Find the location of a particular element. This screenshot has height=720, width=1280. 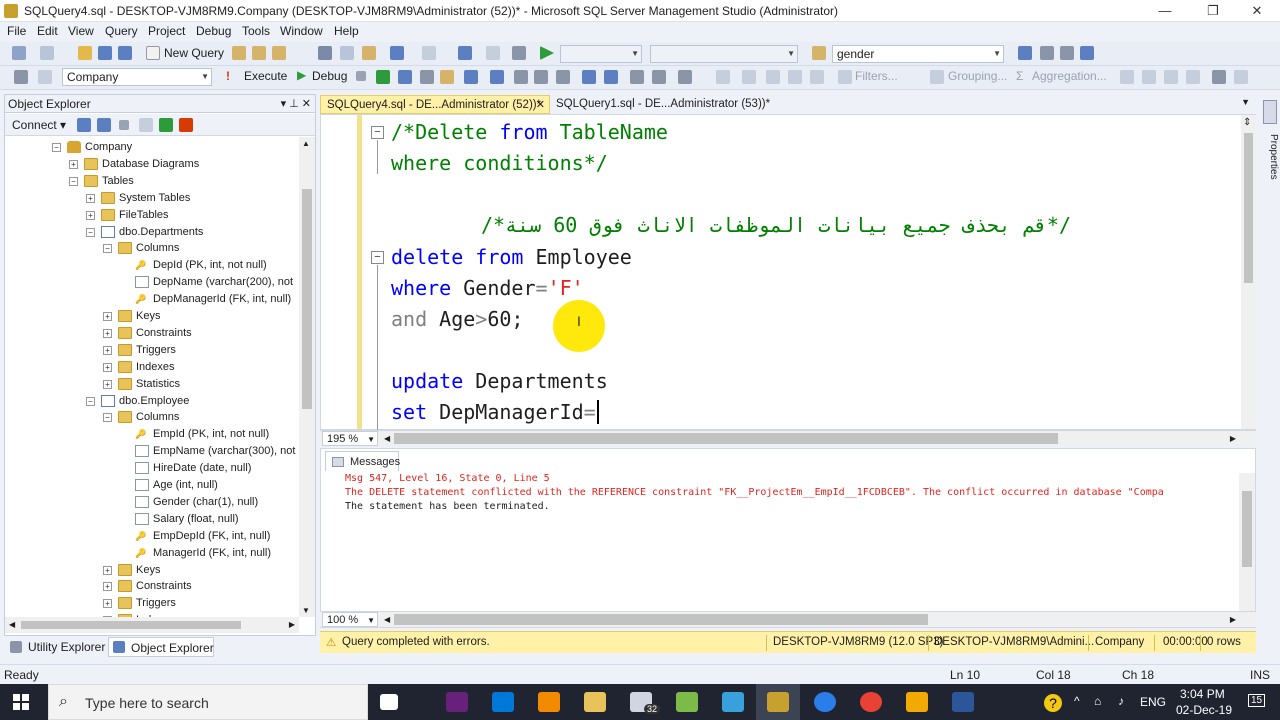

results-text-icon is located at coordinates (541, 77).